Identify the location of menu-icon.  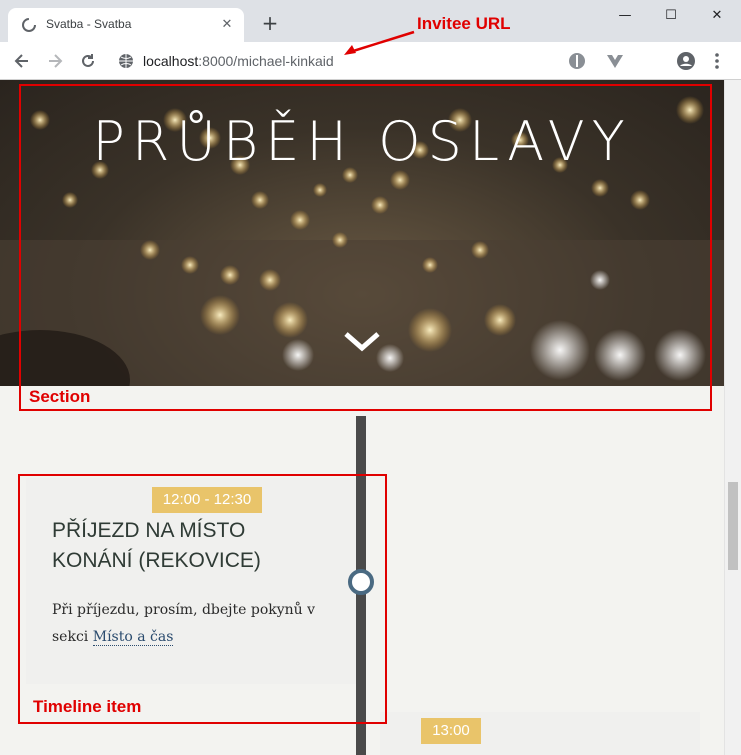
(717, 61).